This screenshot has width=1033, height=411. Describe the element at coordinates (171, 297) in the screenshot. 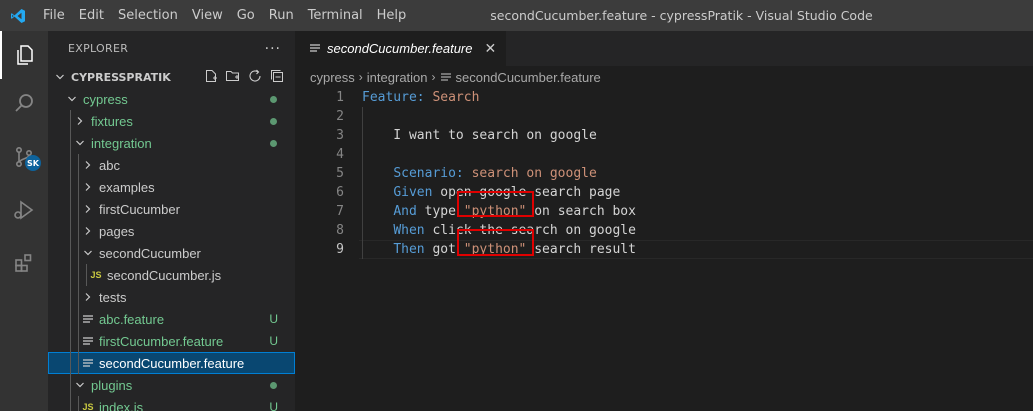

I see `tree-folder-tests: tests` at that location.